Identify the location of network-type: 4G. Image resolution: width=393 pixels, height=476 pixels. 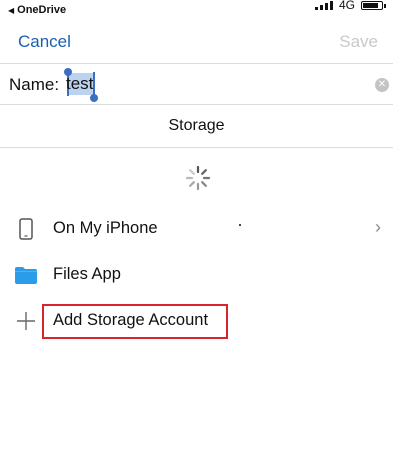
(346, 6).